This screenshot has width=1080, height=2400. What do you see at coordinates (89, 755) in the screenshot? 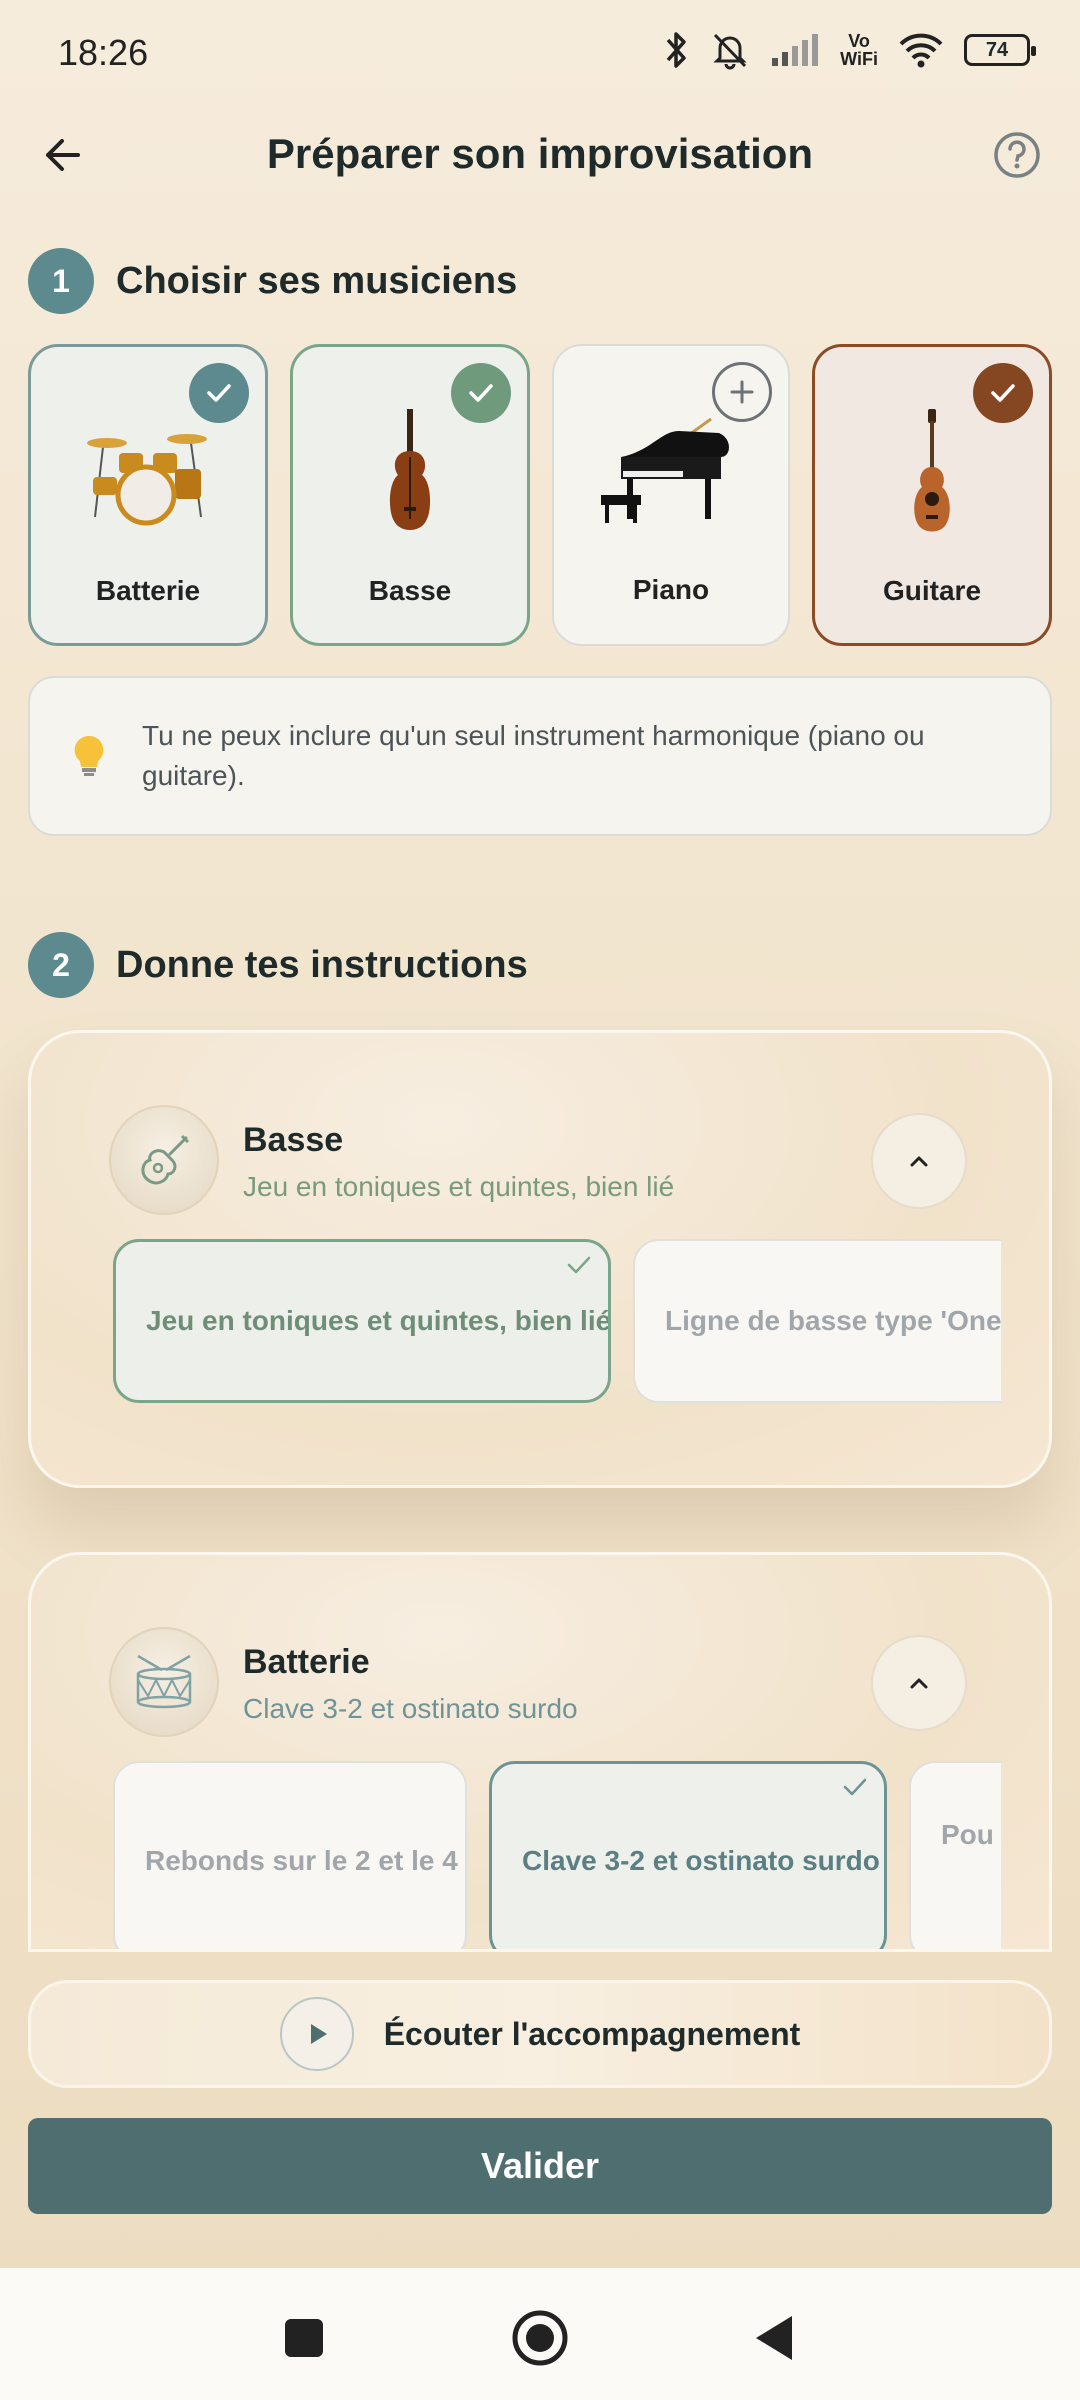
I see `lightbulb-icon` at bounding box center [89, 755].